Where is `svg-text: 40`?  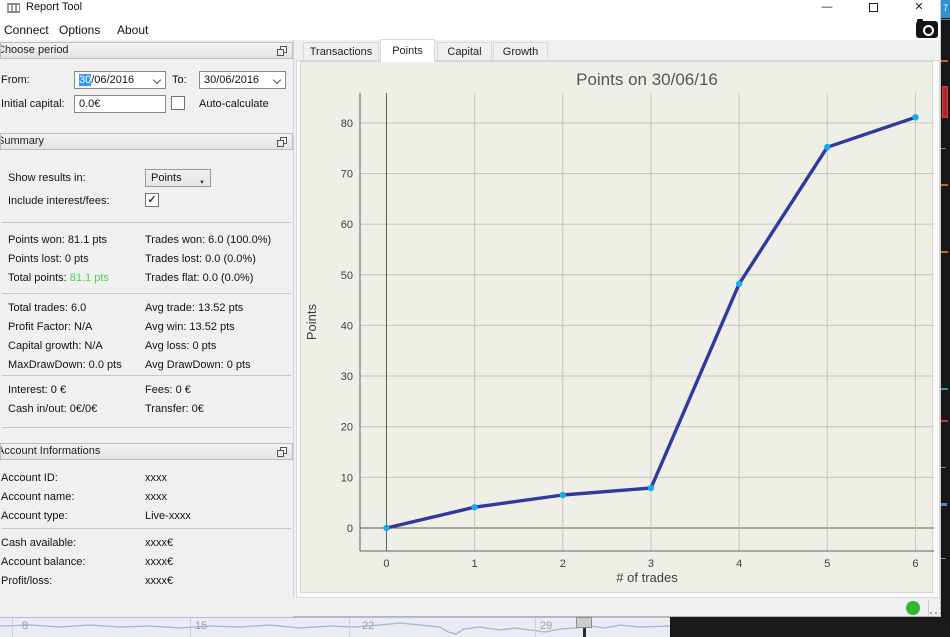
svg-text: 40 is located at coordinates (347, 326).